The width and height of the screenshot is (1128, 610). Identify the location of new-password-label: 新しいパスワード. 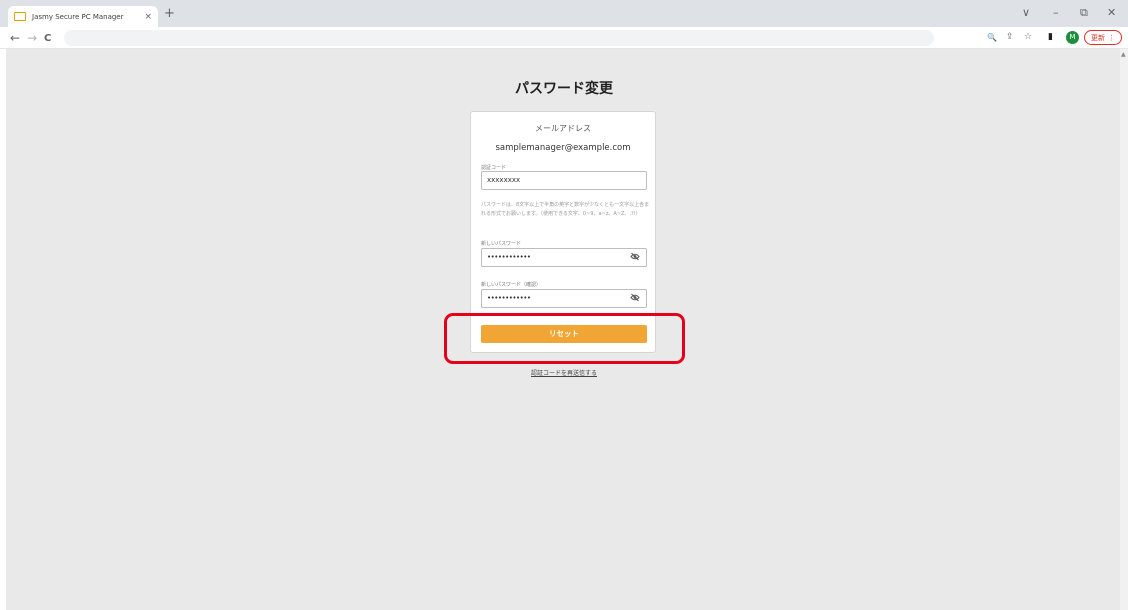
(501, 244).